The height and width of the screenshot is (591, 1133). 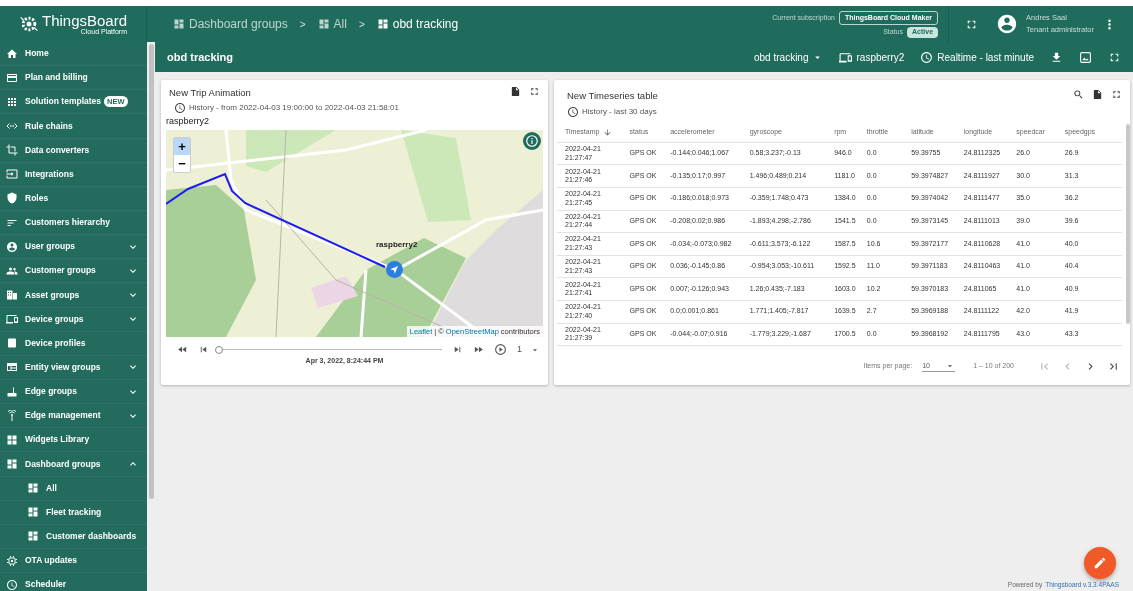 I want to click on sidebar-item: User groups, so click(x=73, y=247).